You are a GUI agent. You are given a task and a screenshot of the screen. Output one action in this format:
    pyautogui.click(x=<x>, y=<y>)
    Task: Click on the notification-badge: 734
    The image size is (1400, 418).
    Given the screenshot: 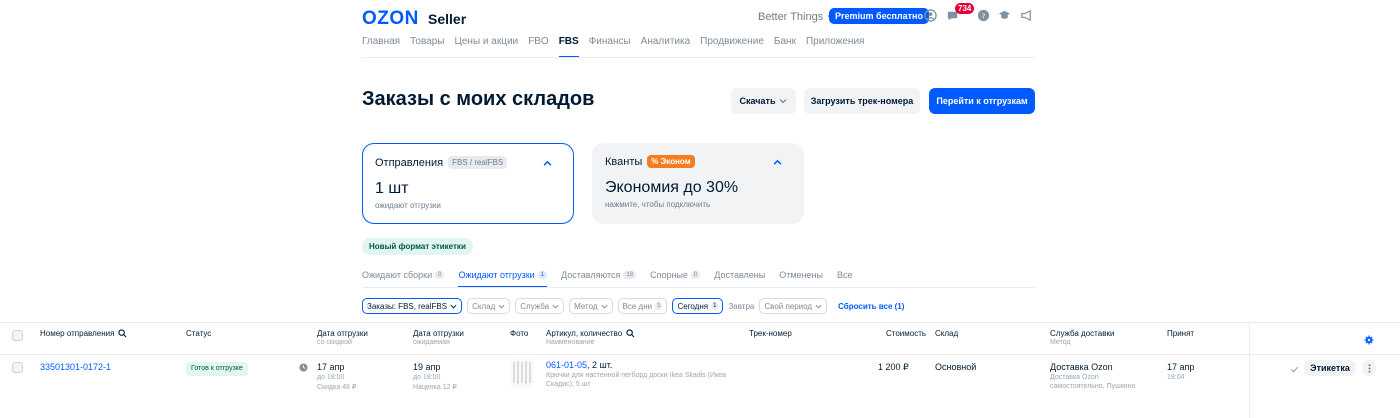 What is the action you would take?
    pyautogui.click(x=965, y=8)
    